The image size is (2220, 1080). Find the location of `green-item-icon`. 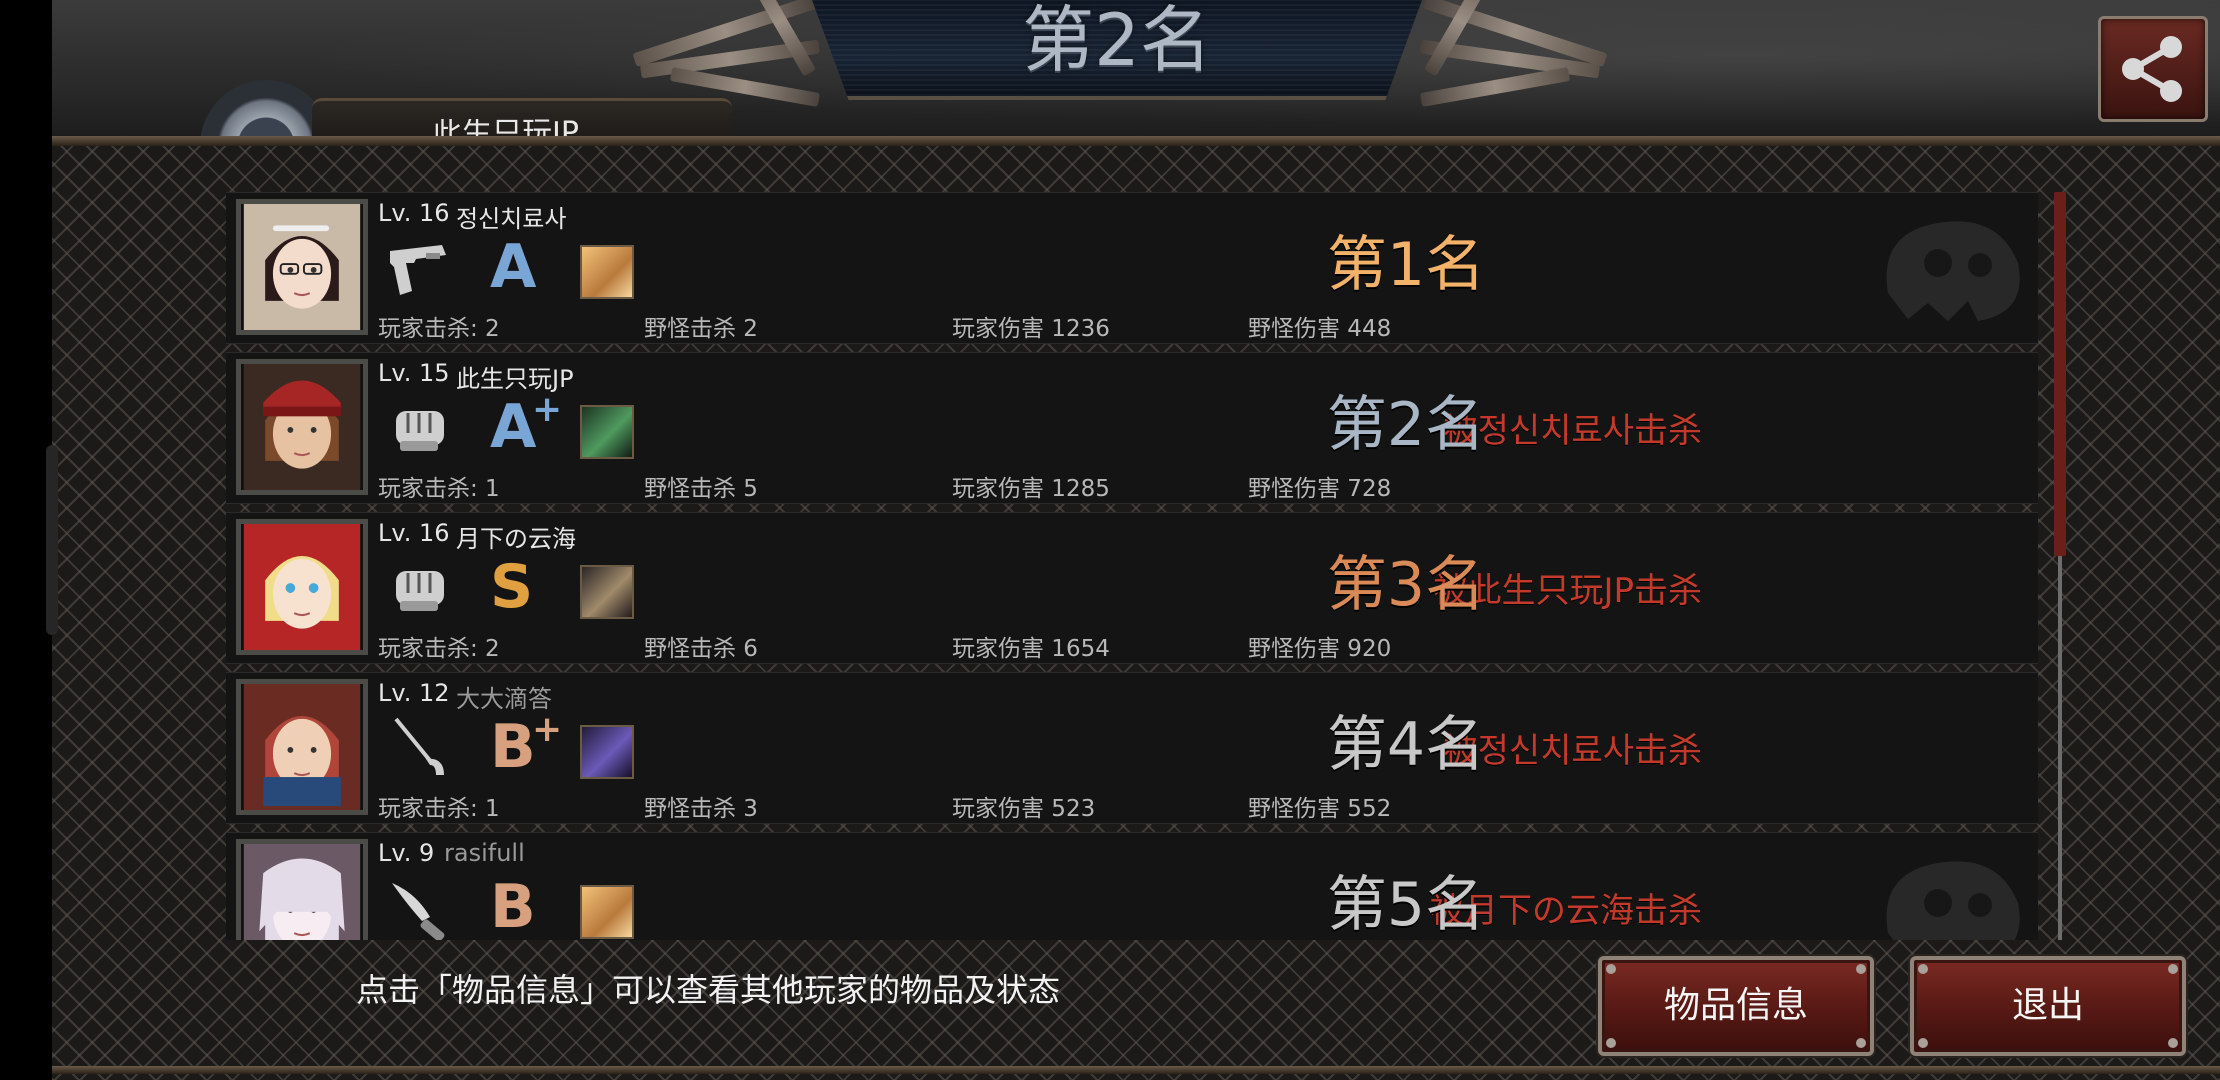

green-item-icon is located at coordinates (607, 432).